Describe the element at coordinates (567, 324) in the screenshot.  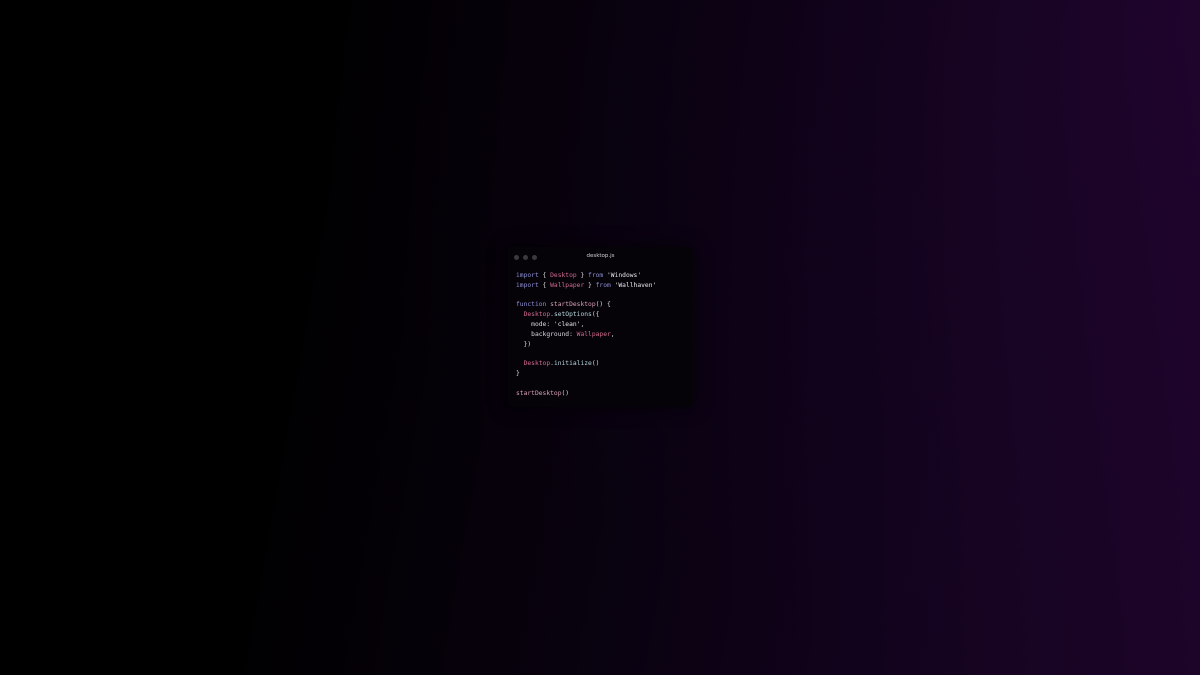
I see `code-token: 'clean'` at that location.